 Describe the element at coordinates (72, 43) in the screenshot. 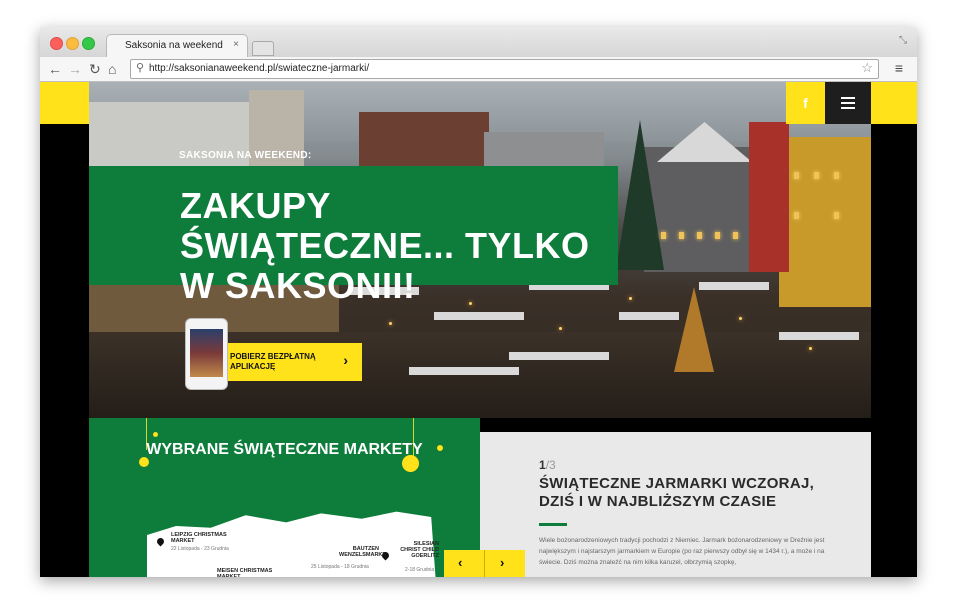

I see `minimize-window-button` at that location.